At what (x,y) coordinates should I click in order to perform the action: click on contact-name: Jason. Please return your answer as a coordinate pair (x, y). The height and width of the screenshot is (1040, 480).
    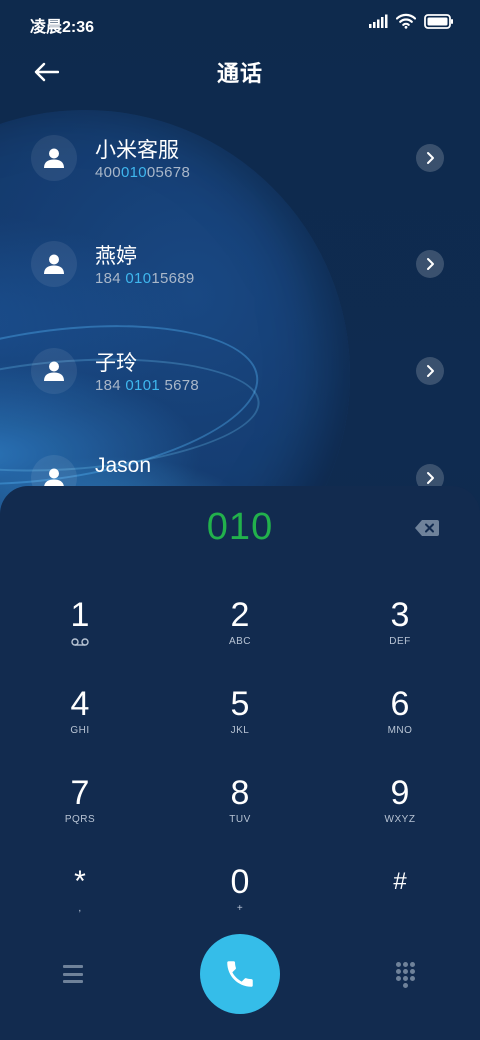
    Looking at the image, I should click on (123, 465).